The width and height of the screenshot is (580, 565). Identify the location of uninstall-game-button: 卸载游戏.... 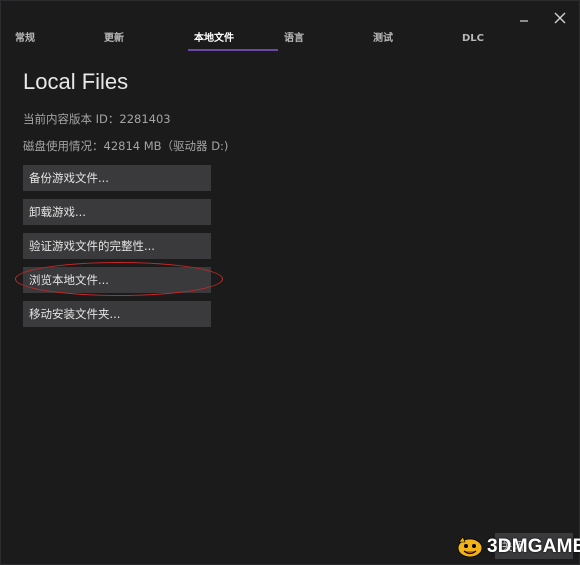
(117, 212).